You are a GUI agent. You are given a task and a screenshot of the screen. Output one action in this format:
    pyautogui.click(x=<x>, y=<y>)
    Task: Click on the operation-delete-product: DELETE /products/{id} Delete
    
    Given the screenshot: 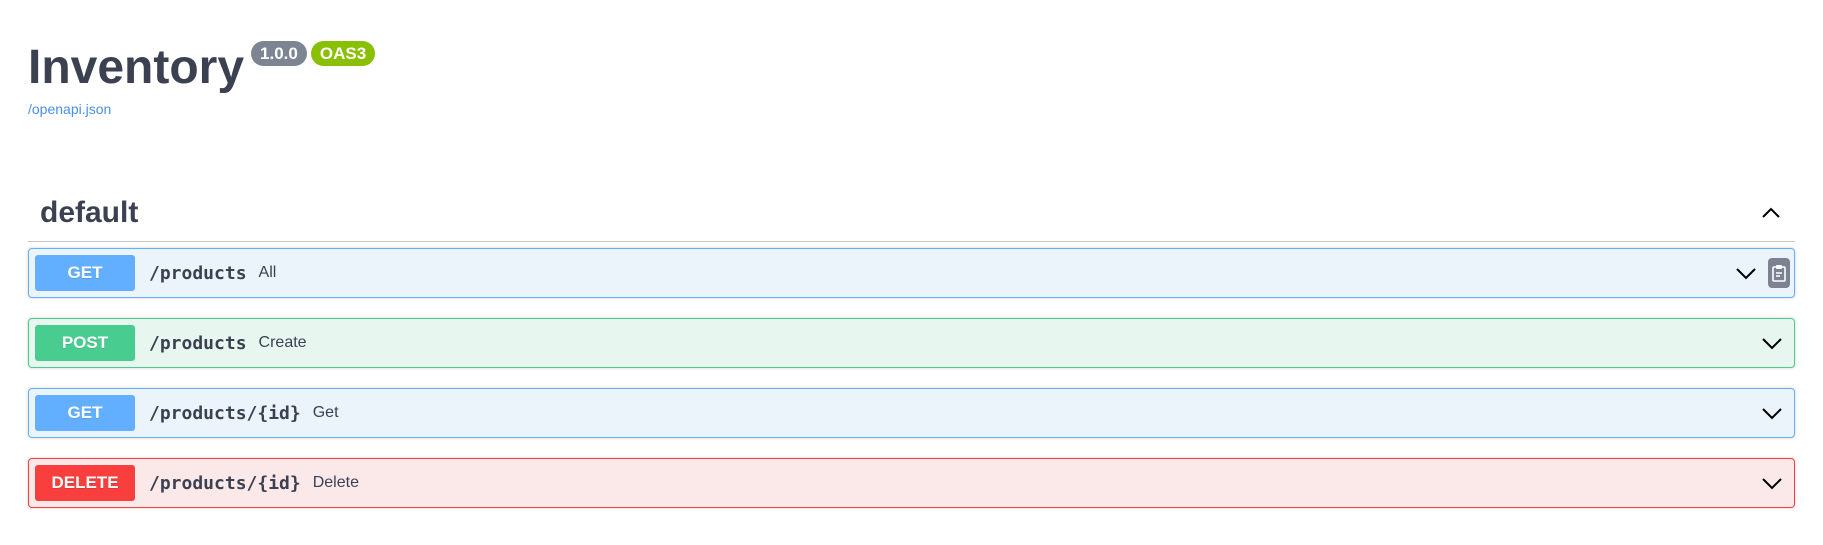 What is the action you would take?
    pyautogui.click(x=911, y=483)
    